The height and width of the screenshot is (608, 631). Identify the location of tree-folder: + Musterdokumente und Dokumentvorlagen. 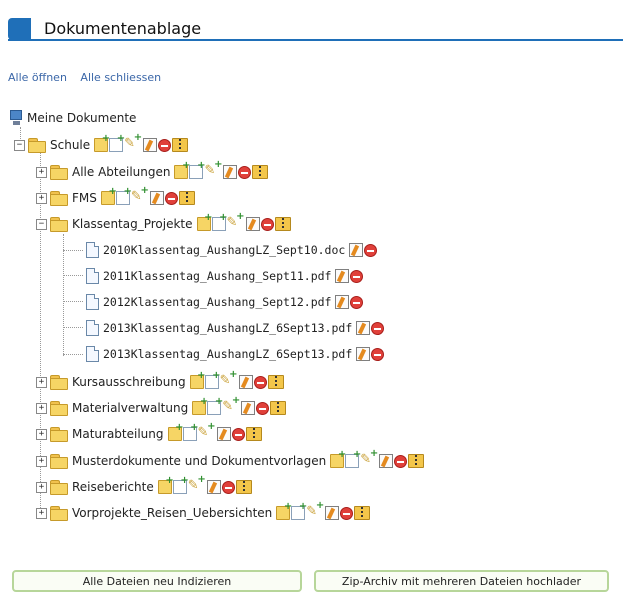
(230, 459).